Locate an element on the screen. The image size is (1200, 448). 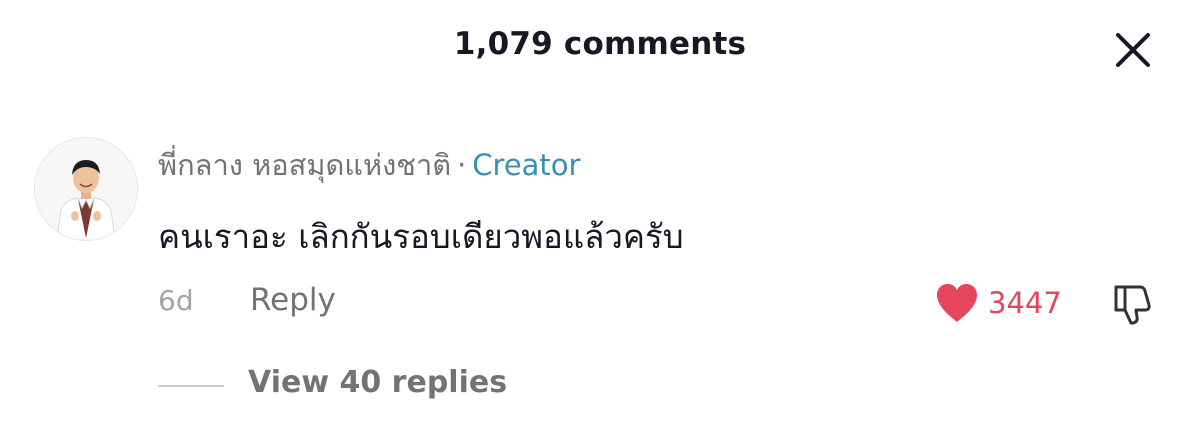
comment-timestamp: 6d is located at coordinates (176, 300).